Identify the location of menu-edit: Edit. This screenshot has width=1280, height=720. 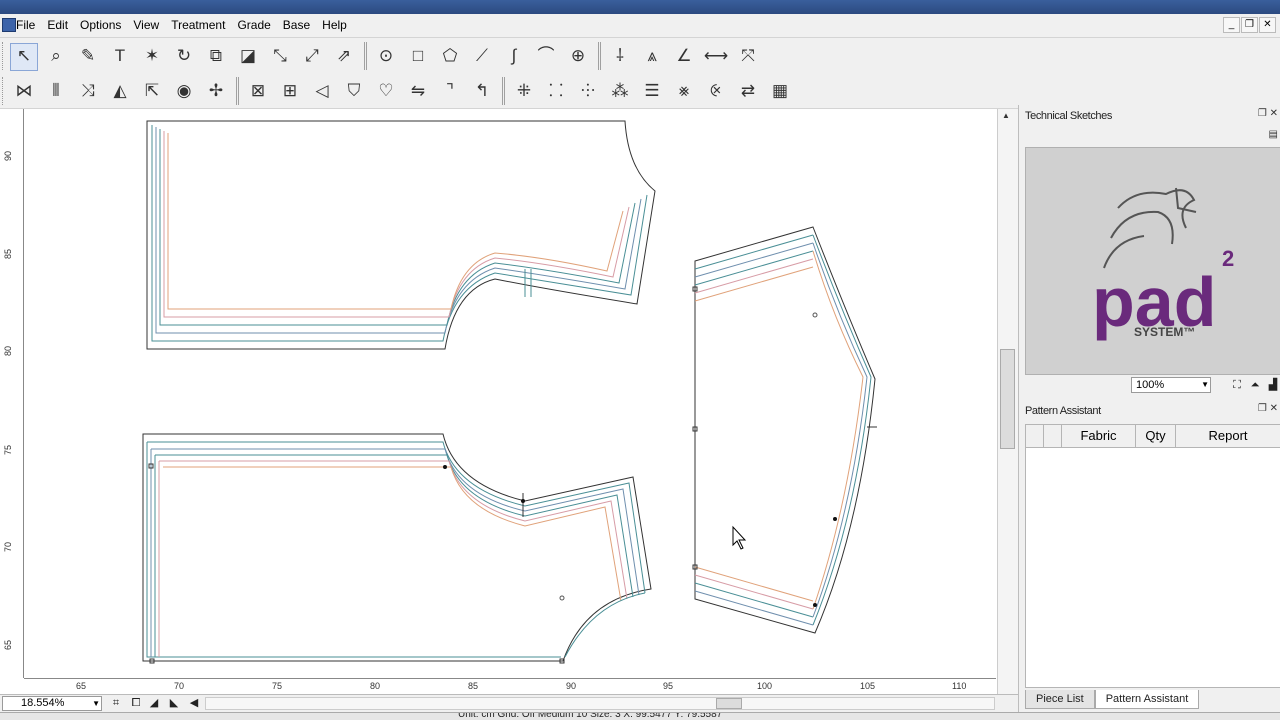
(57, 25).